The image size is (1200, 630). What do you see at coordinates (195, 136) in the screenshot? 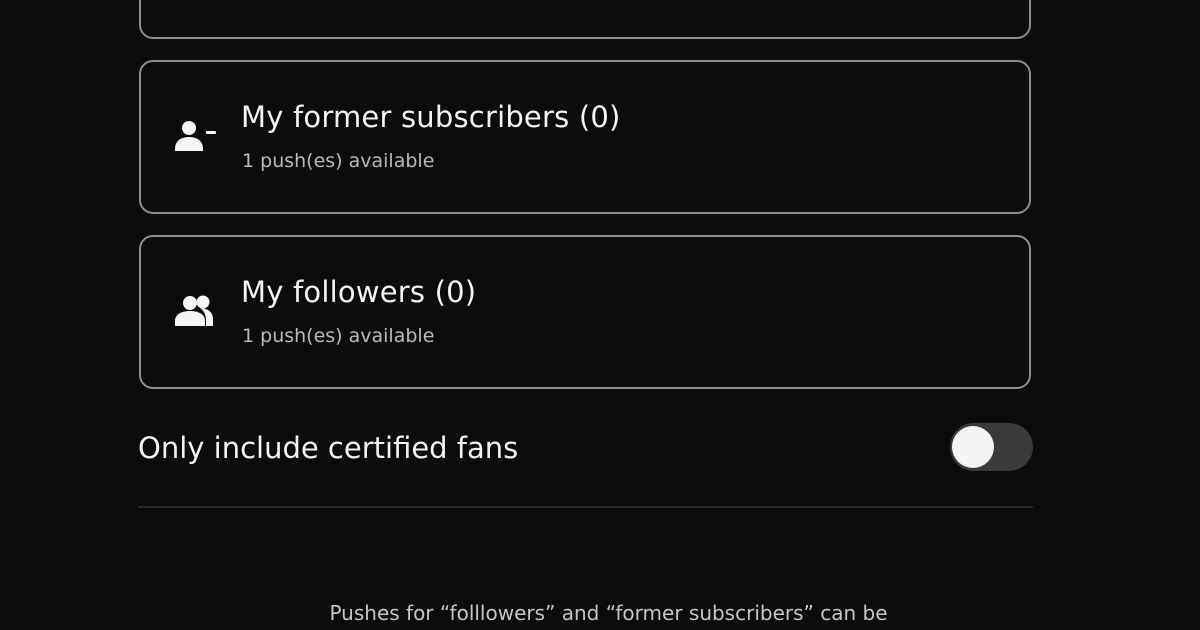
I see `user-minus-icon` at bounding box center [195, 136].